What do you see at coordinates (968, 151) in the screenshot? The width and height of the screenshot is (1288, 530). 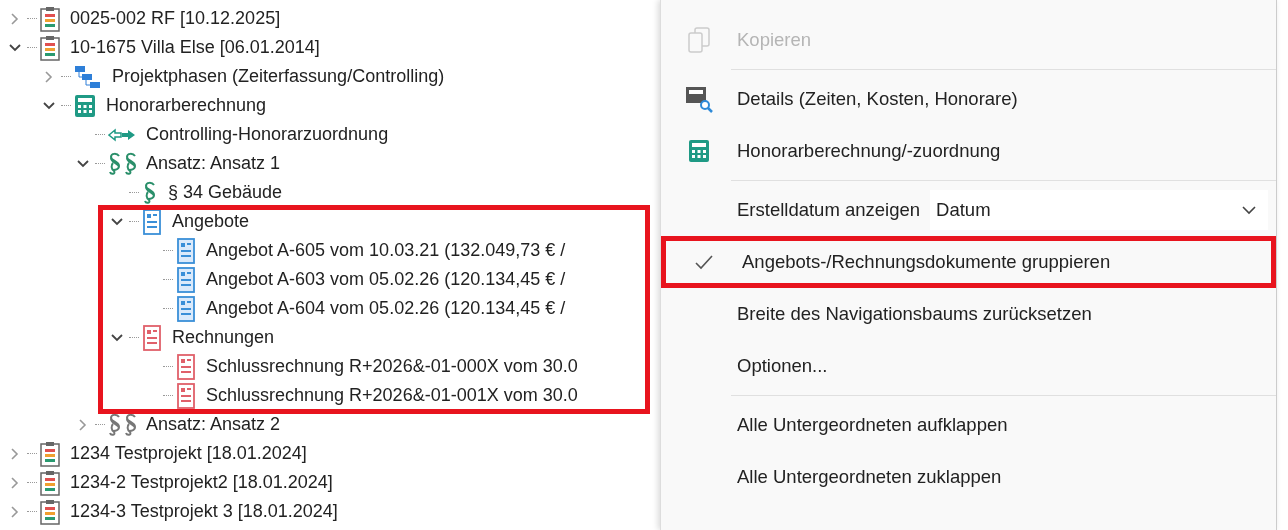 I see `menu-item: Honorarberechnung/-zuordnung` at bounding box center [968, 151].